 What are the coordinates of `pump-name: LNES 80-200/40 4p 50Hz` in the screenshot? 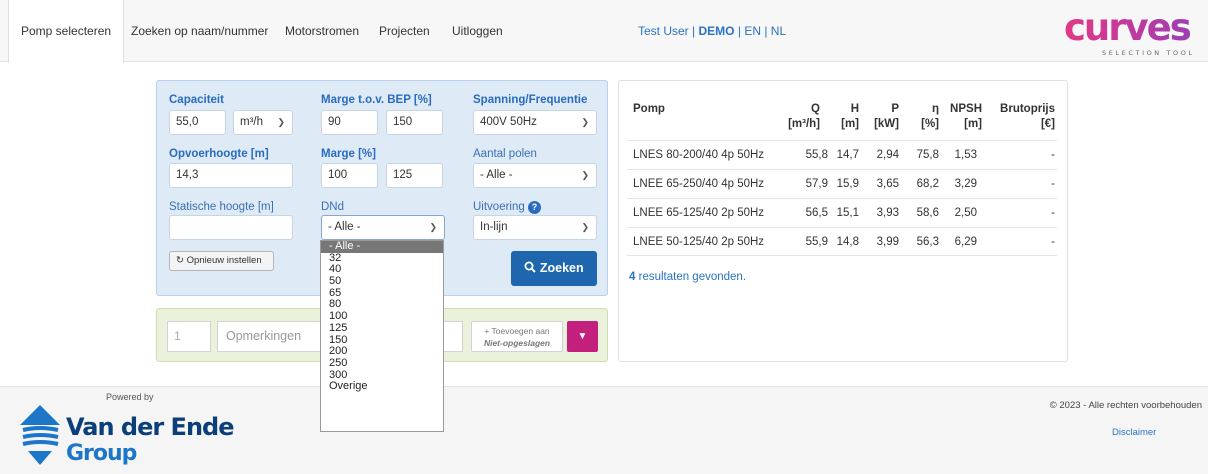 It's located at (698, 155).